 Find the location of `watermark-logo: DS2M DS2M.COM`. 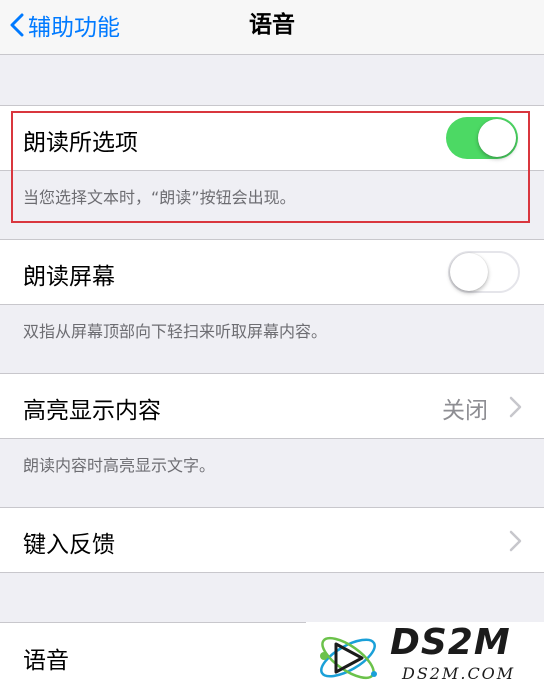

watermark-logo: DS2M DS2M.COM is located at coordinates (425, 656).